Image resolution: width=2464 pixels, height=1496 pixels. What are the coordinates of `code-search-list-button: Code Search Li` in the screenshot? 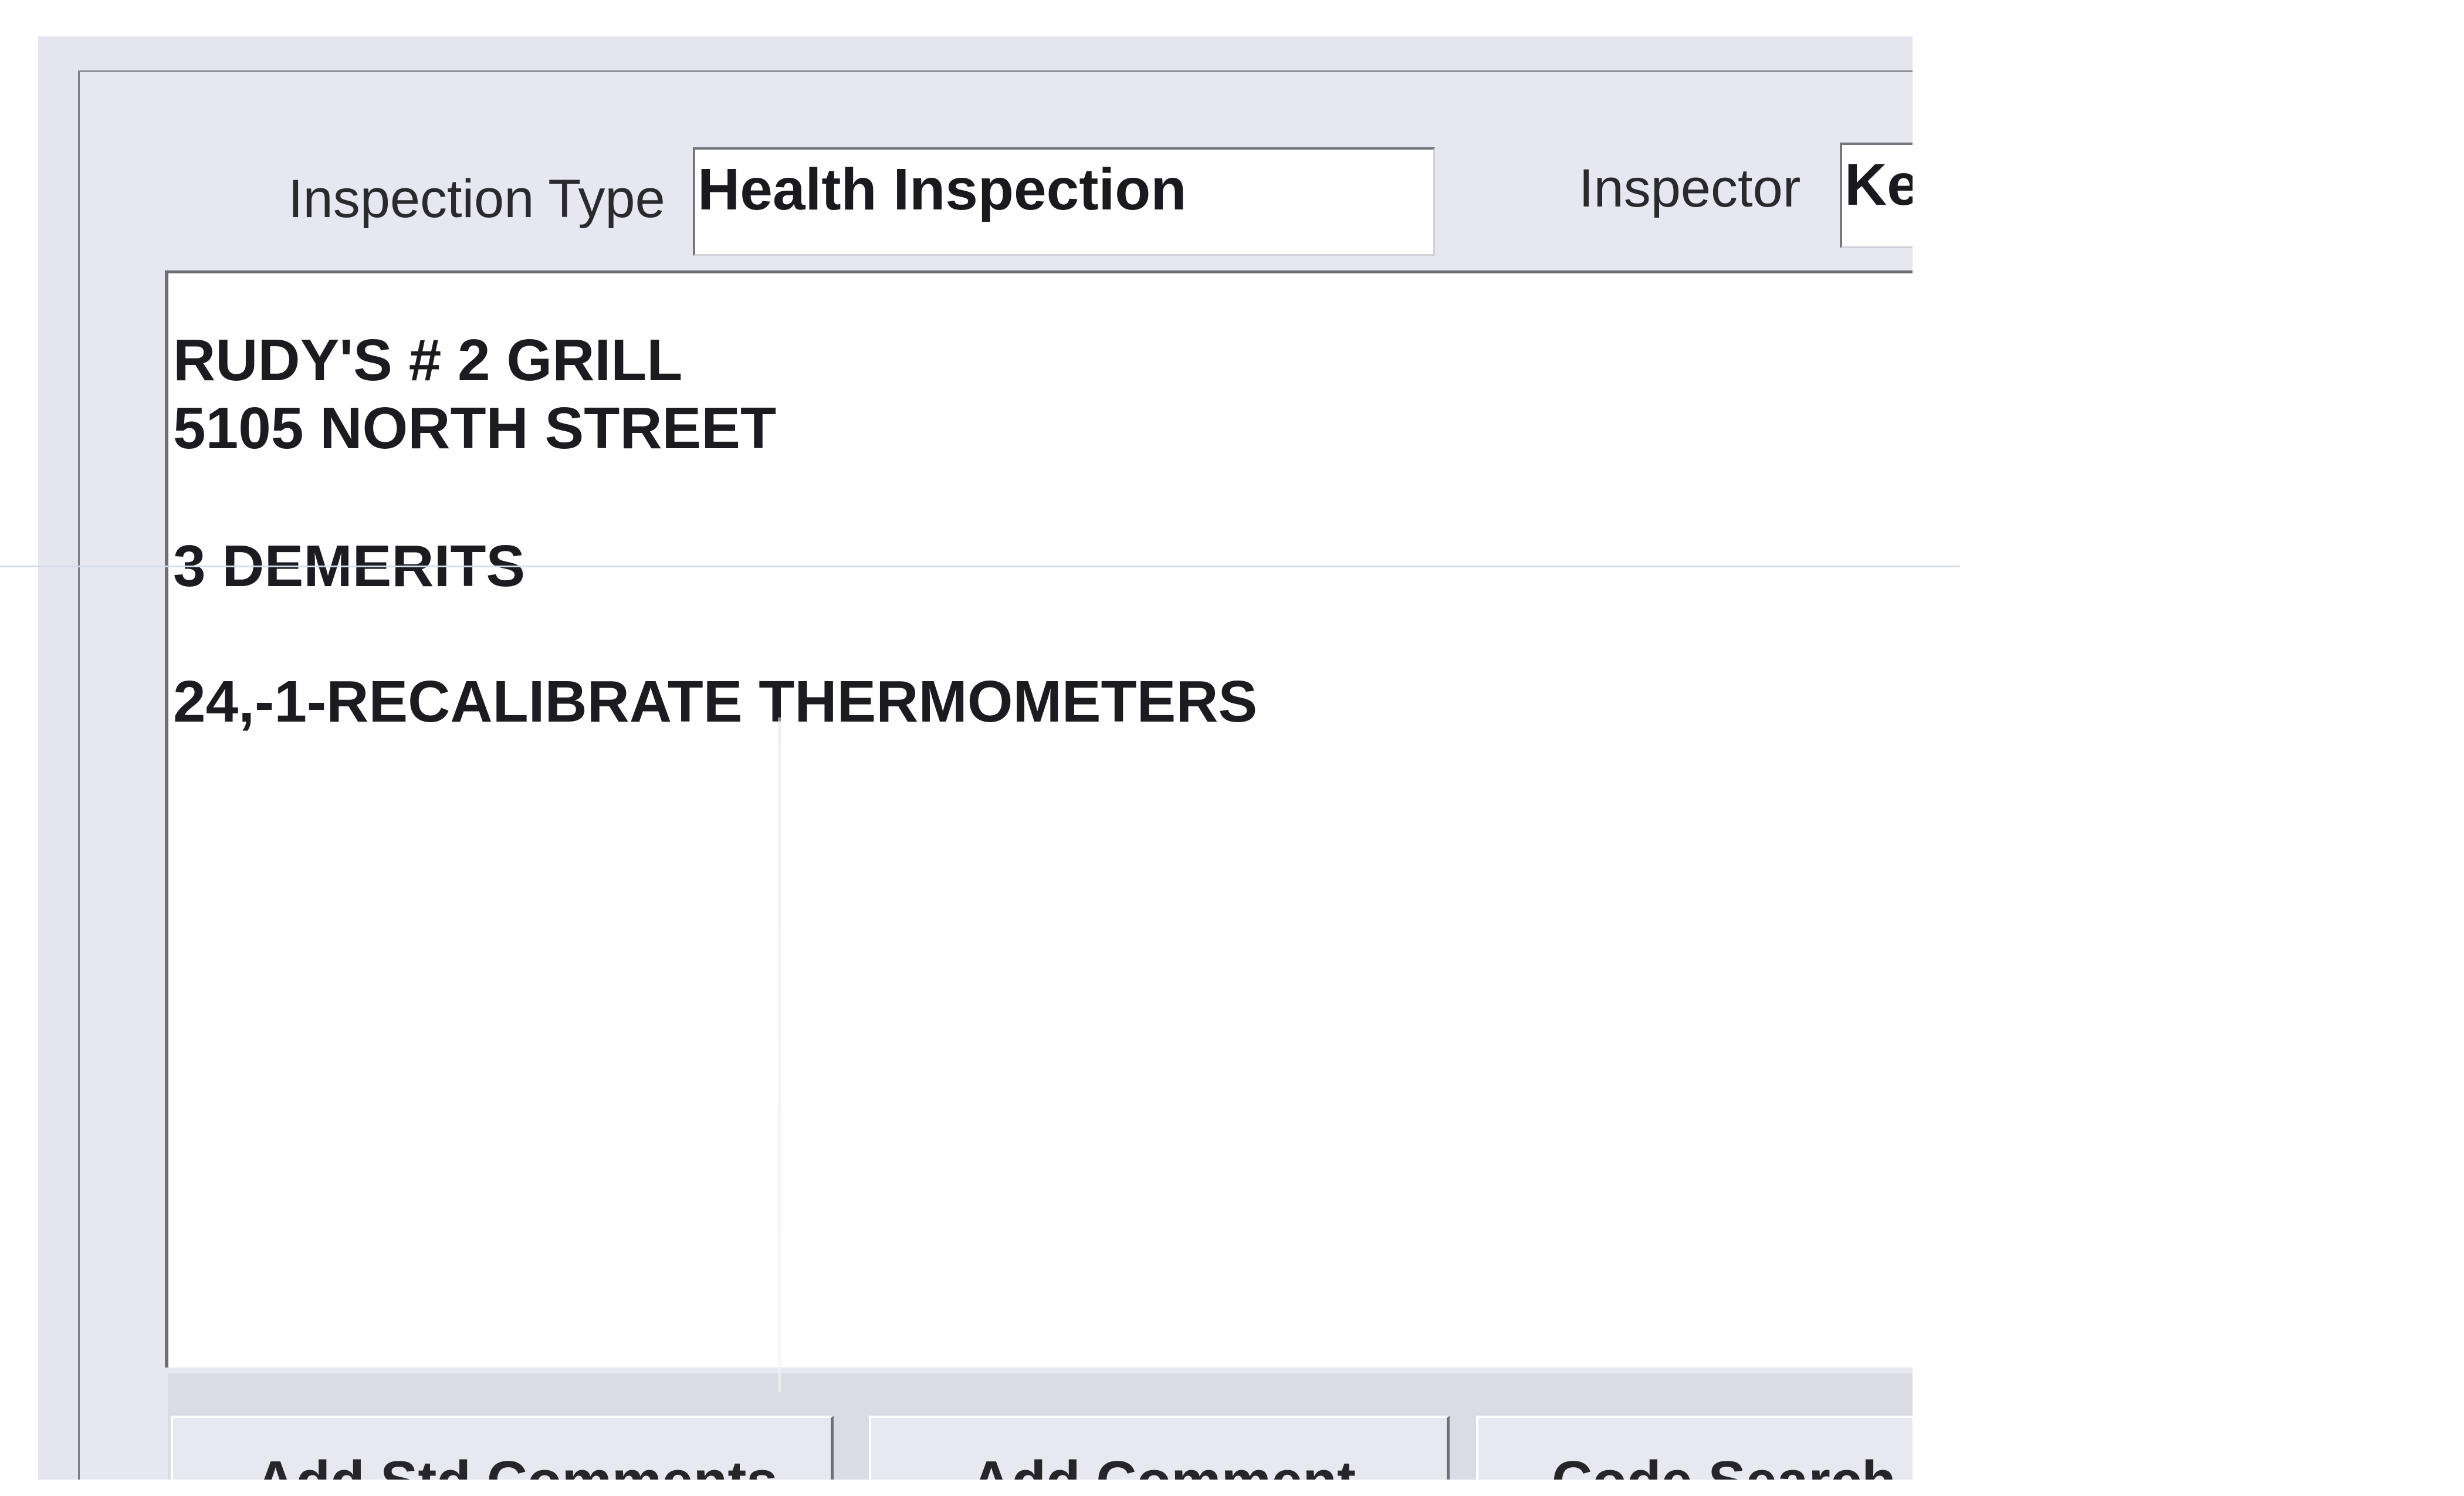 It's located at (1695, 1448).